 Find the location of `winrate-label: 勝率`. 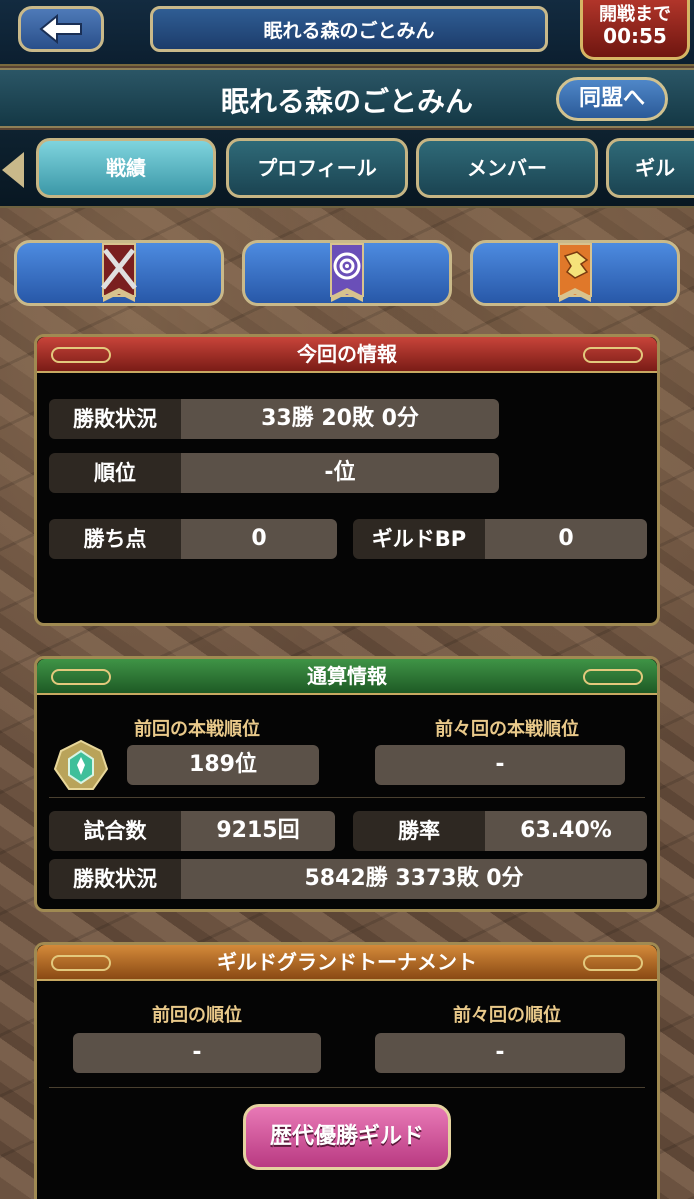

winrate-label: 勝率 is located at coordinates (419, 831).